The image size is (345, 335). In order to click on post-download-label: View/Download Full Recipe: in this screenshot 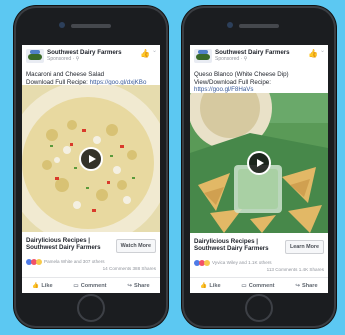, I will do `click(232, 82)`.